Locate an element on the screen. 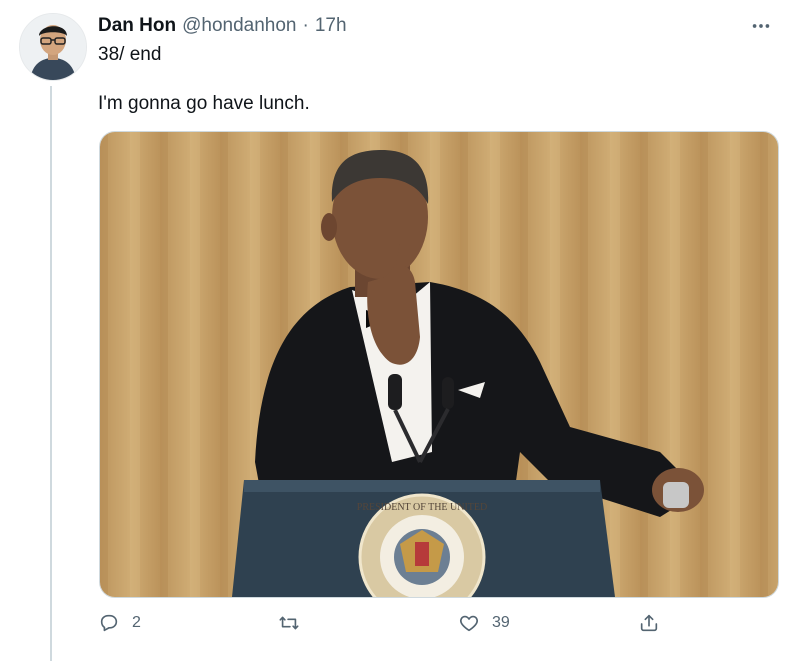 The image size is (800, 661). tweet-header: Dan Hon @hondanhon · 17h is located at coordinates (439, 26).